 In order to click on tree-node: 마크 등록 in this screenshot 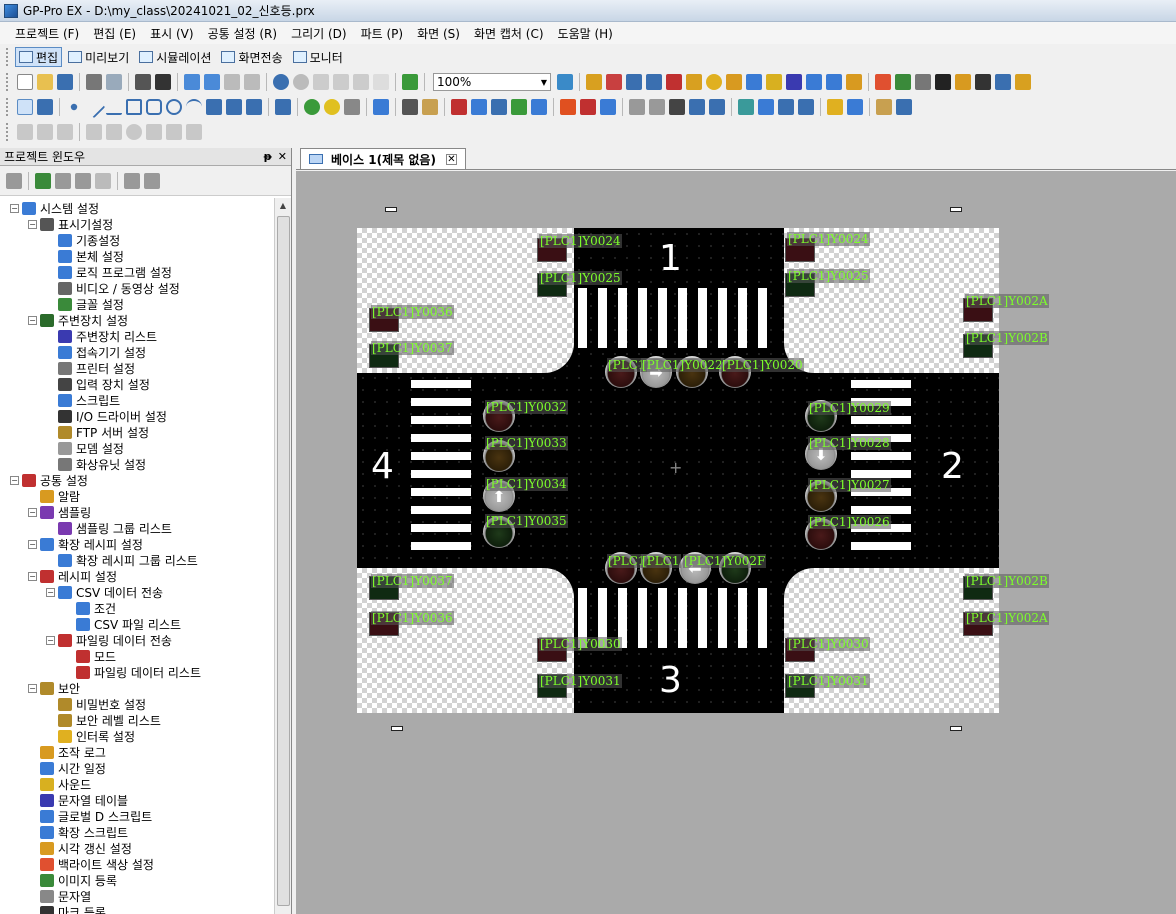, I will do `click(67, 909)`.